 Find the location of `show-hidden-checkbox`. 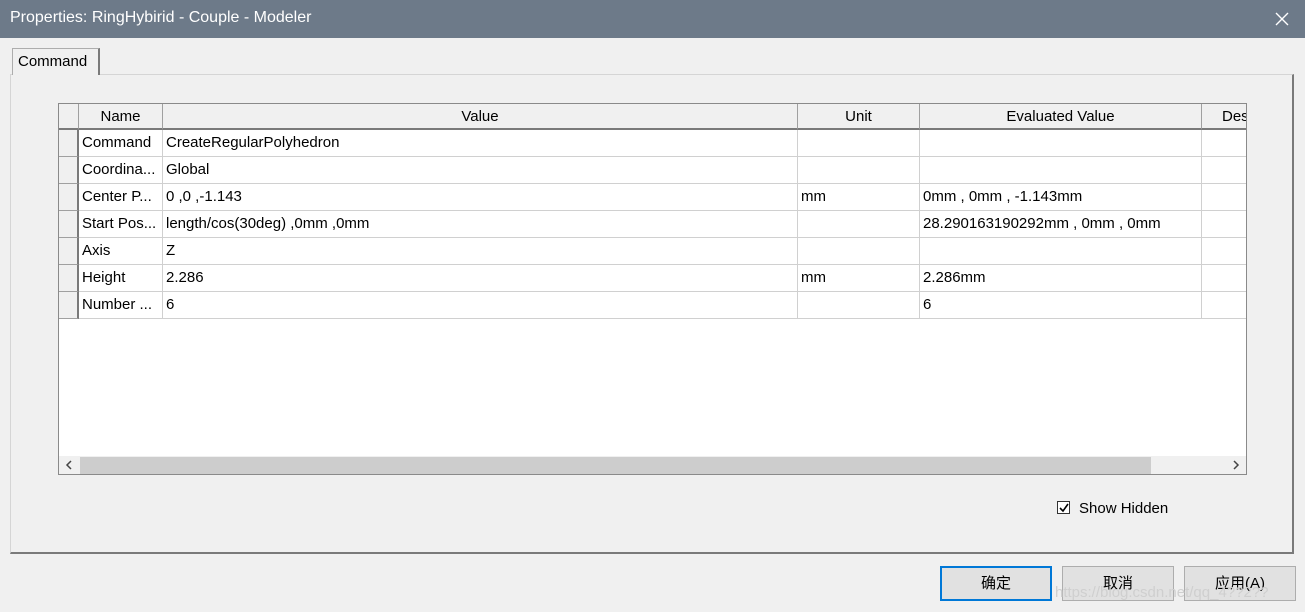

show-hidden-checkbox is located at coordinates (1063, 507).